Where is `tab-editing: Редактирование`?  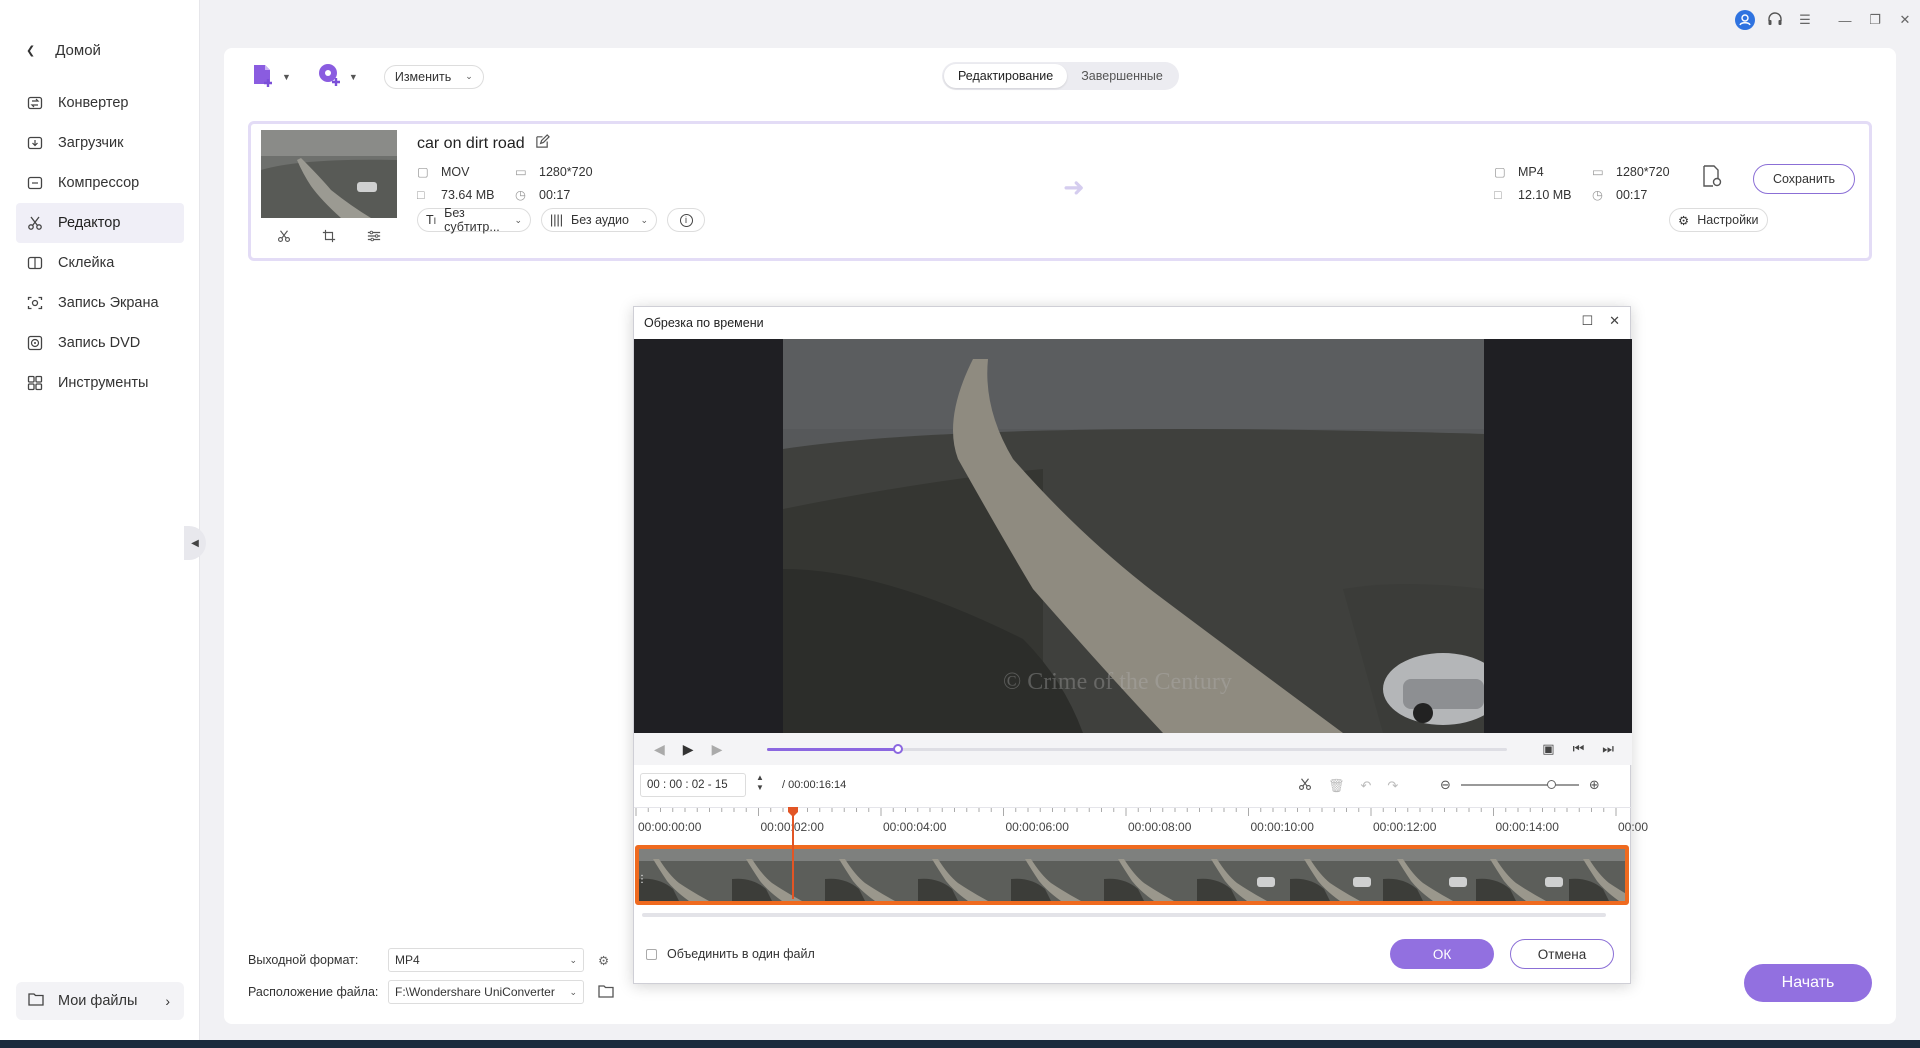 tab-editing: Редактирование is located at coordinates (1006, 76).